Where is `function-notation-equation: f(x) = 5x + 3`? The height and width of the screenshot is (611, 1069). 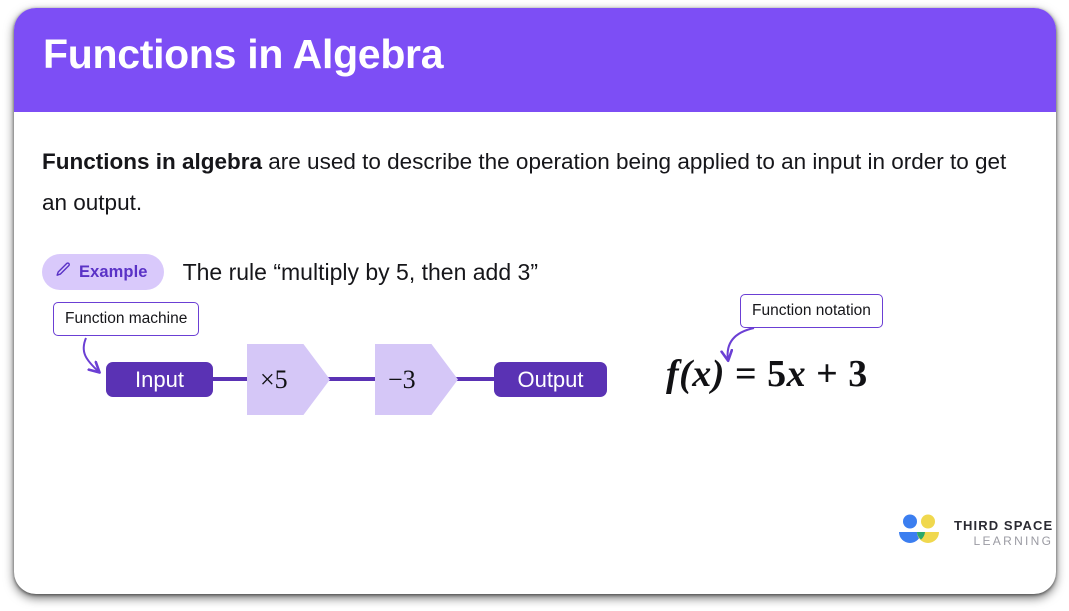 function-notation-equation: f(x) = 5x + 3 is located at coordinates (767, 374).